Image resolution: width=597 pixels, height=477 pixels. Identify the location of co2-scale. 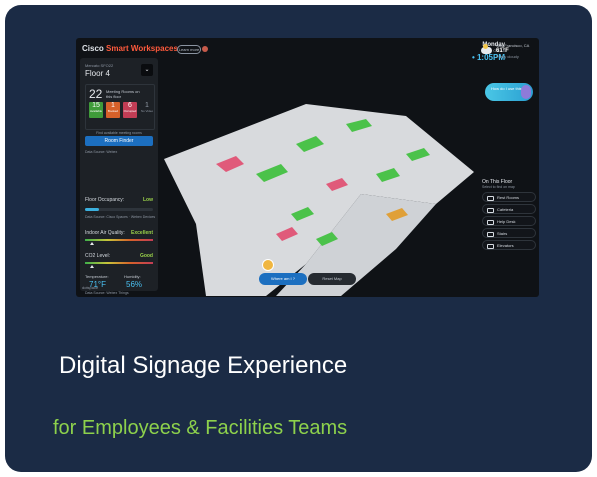
(119, 263).